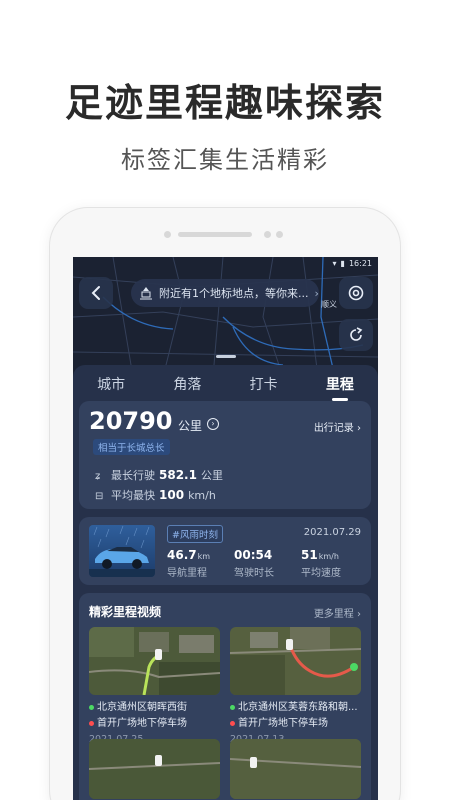 Image resolution: width=450 pixels, height=800 pixels. Describe the element at coordinates (133, 495) in the screenshot. I see `avg-speed-label: 平均最快` at that location.